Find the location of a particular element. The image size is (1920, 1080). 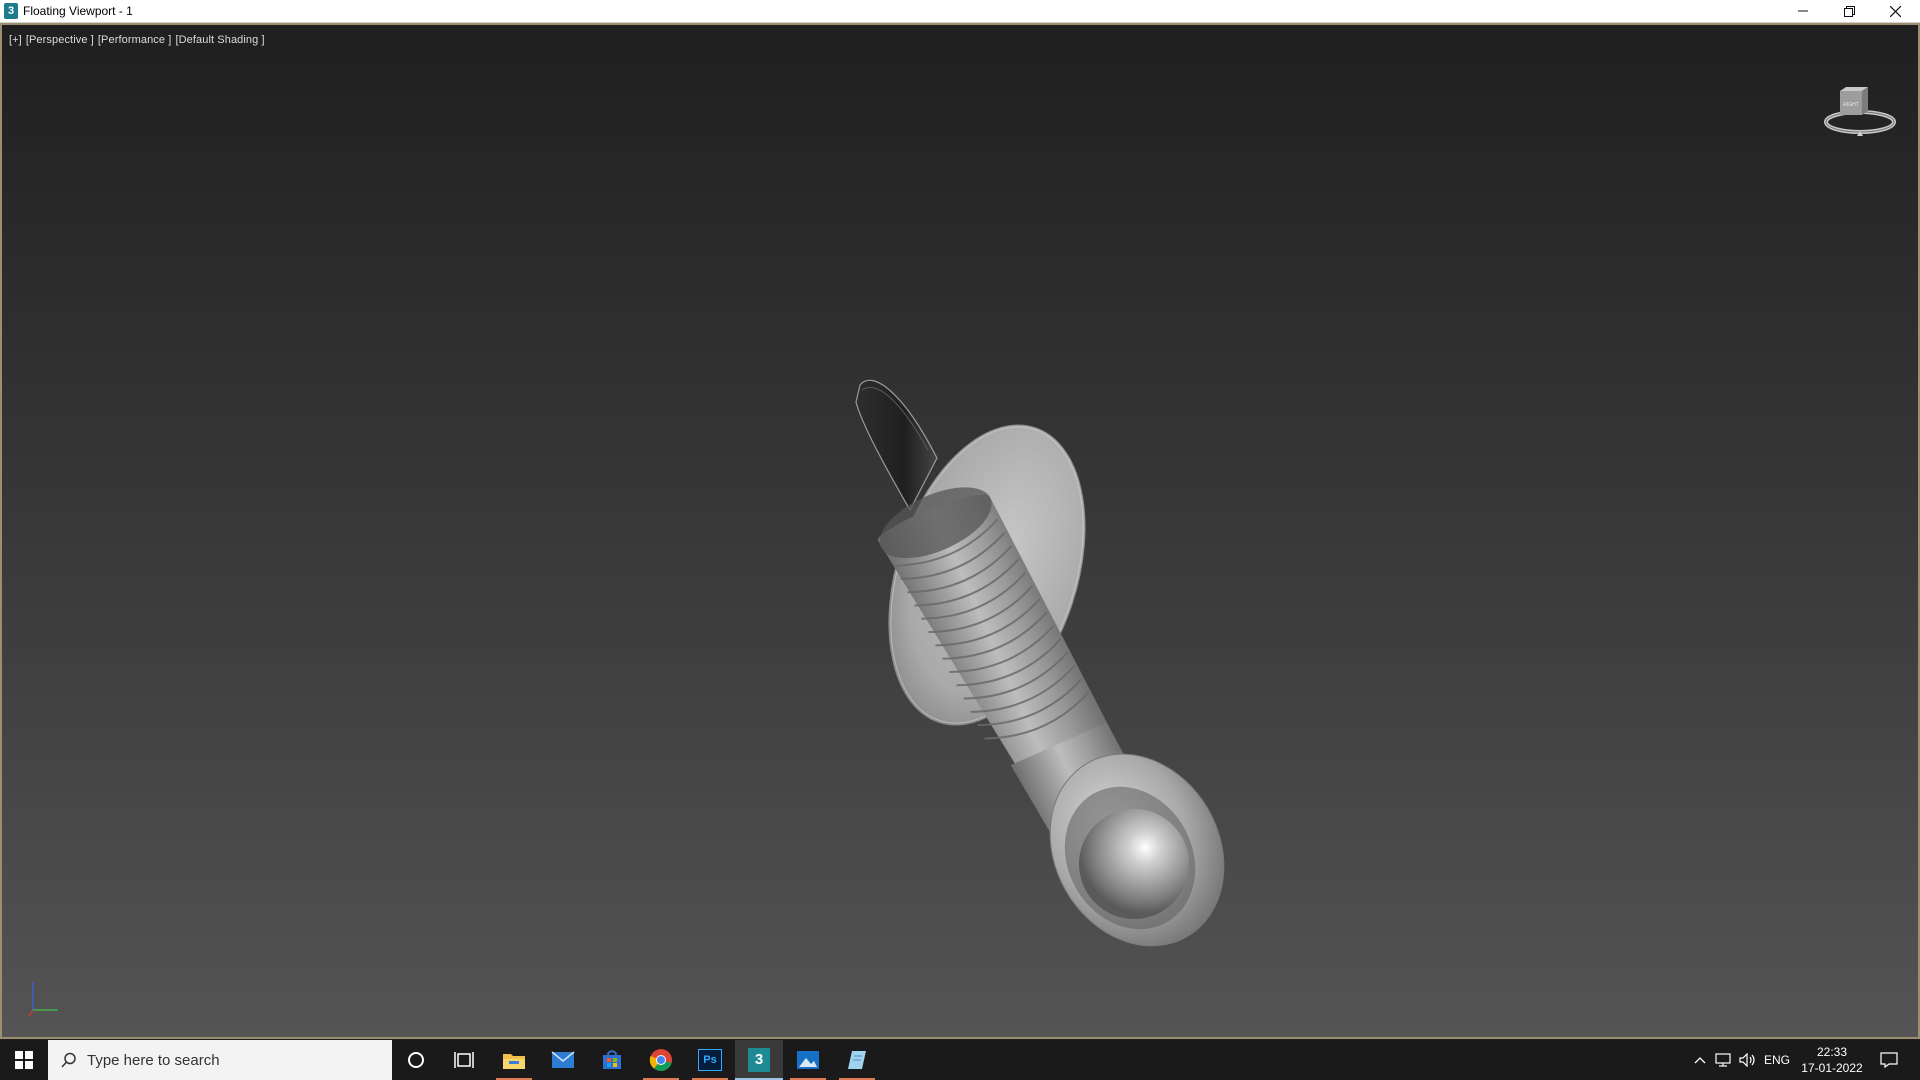

show-hidden-icons-button is located at coordinates (1700, 1060).